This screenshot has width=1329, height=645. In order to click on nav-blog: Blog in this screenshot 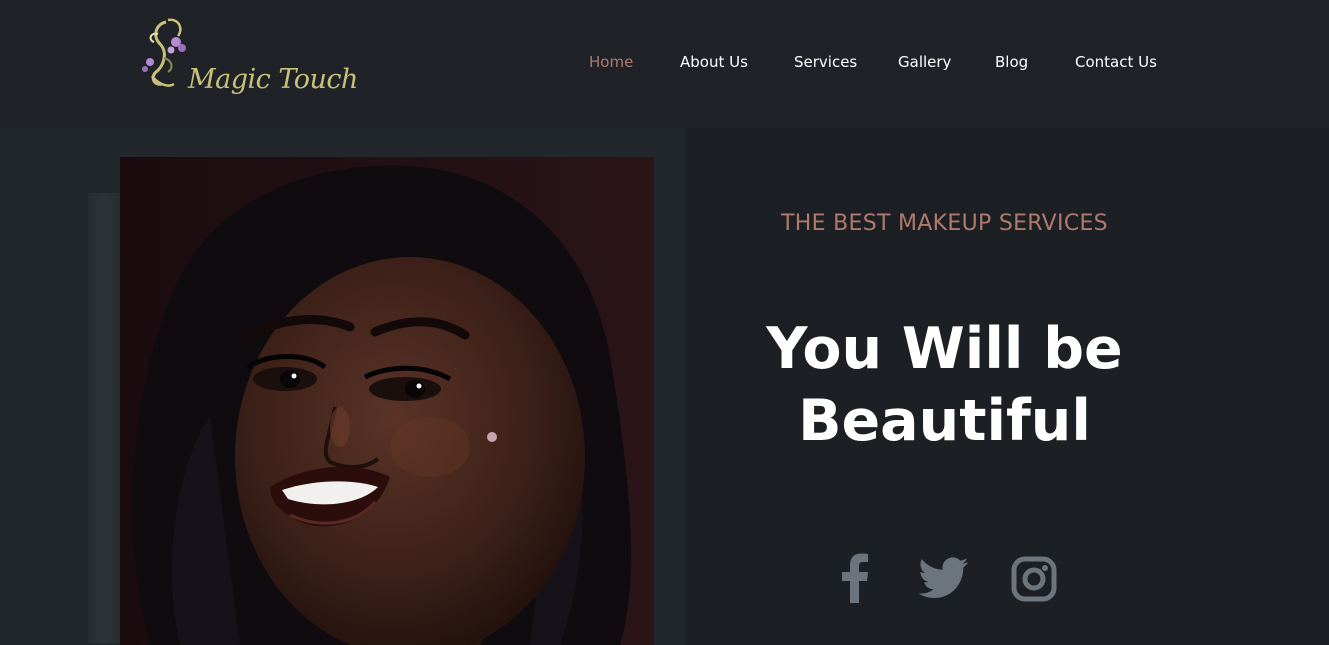, I will do `click(1011, 62)`.